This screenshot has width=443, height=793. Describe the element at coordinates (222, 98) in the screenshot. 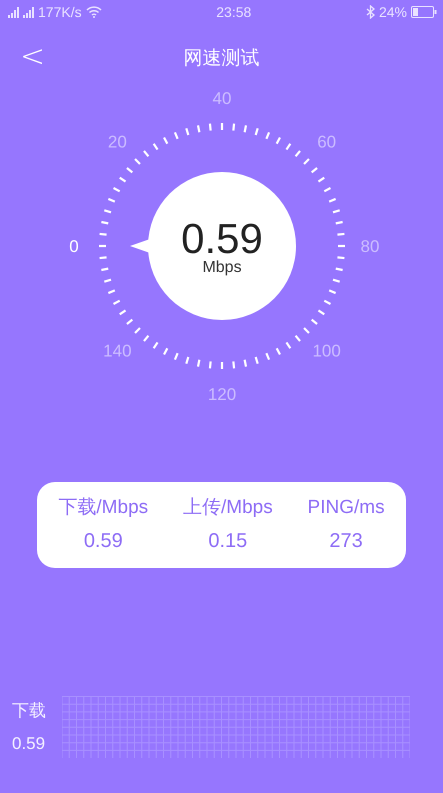

I see `scale-label: 40` at that location.